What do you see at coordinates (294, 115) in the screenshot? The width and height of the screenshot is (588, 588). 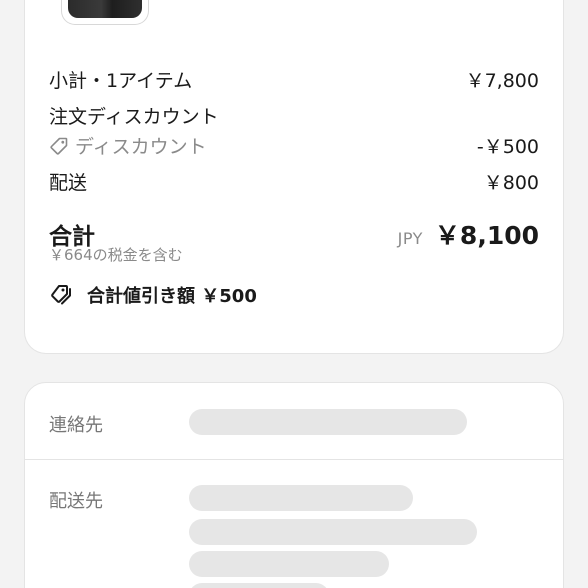 I see `order-discount-row: 注文ディスカウント` at bounding box center [294, 115].